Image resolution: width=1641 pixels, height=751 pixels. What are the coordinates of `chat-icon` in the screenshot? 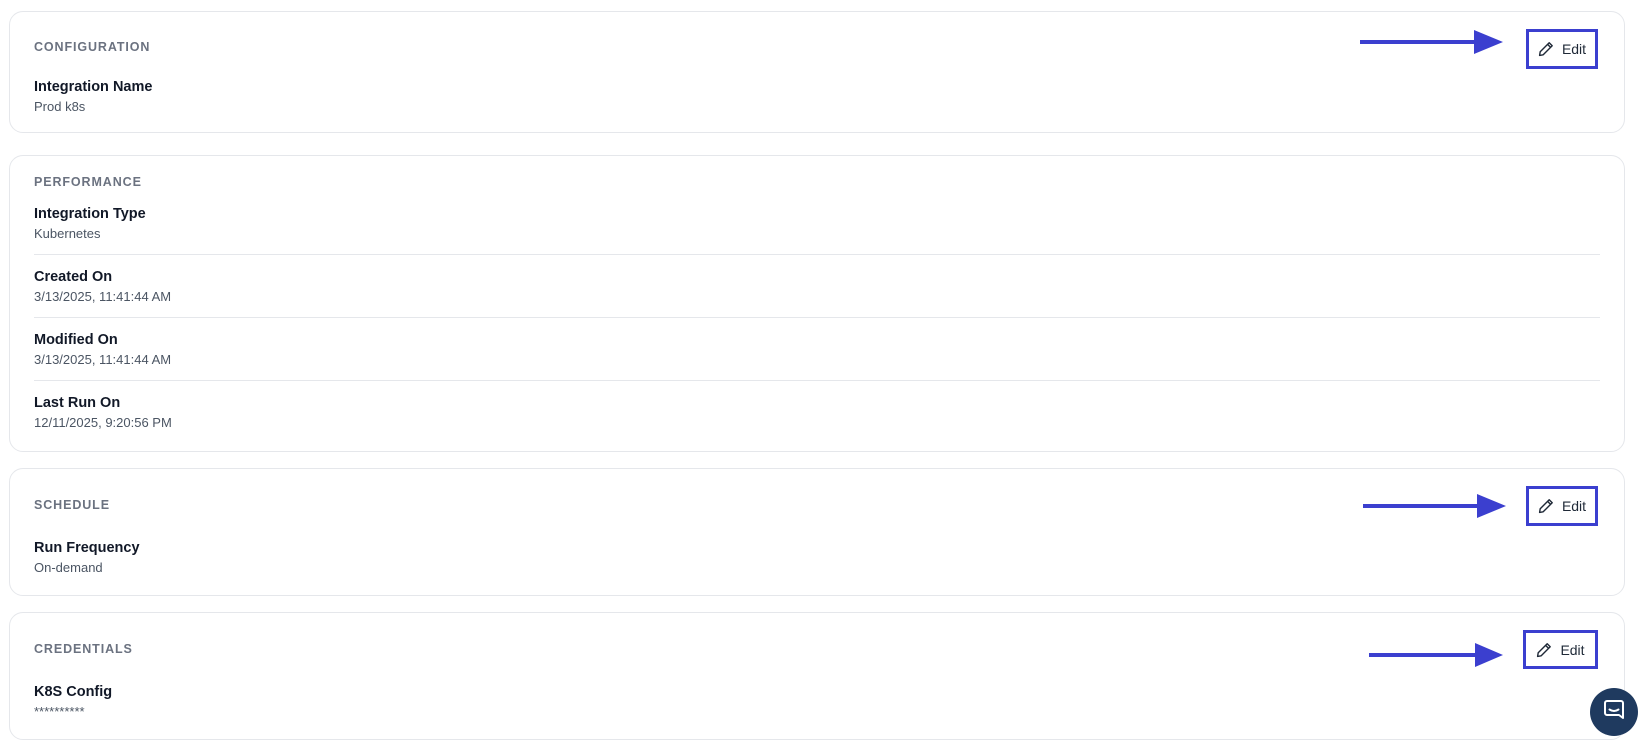 It's located at (1614, 712).